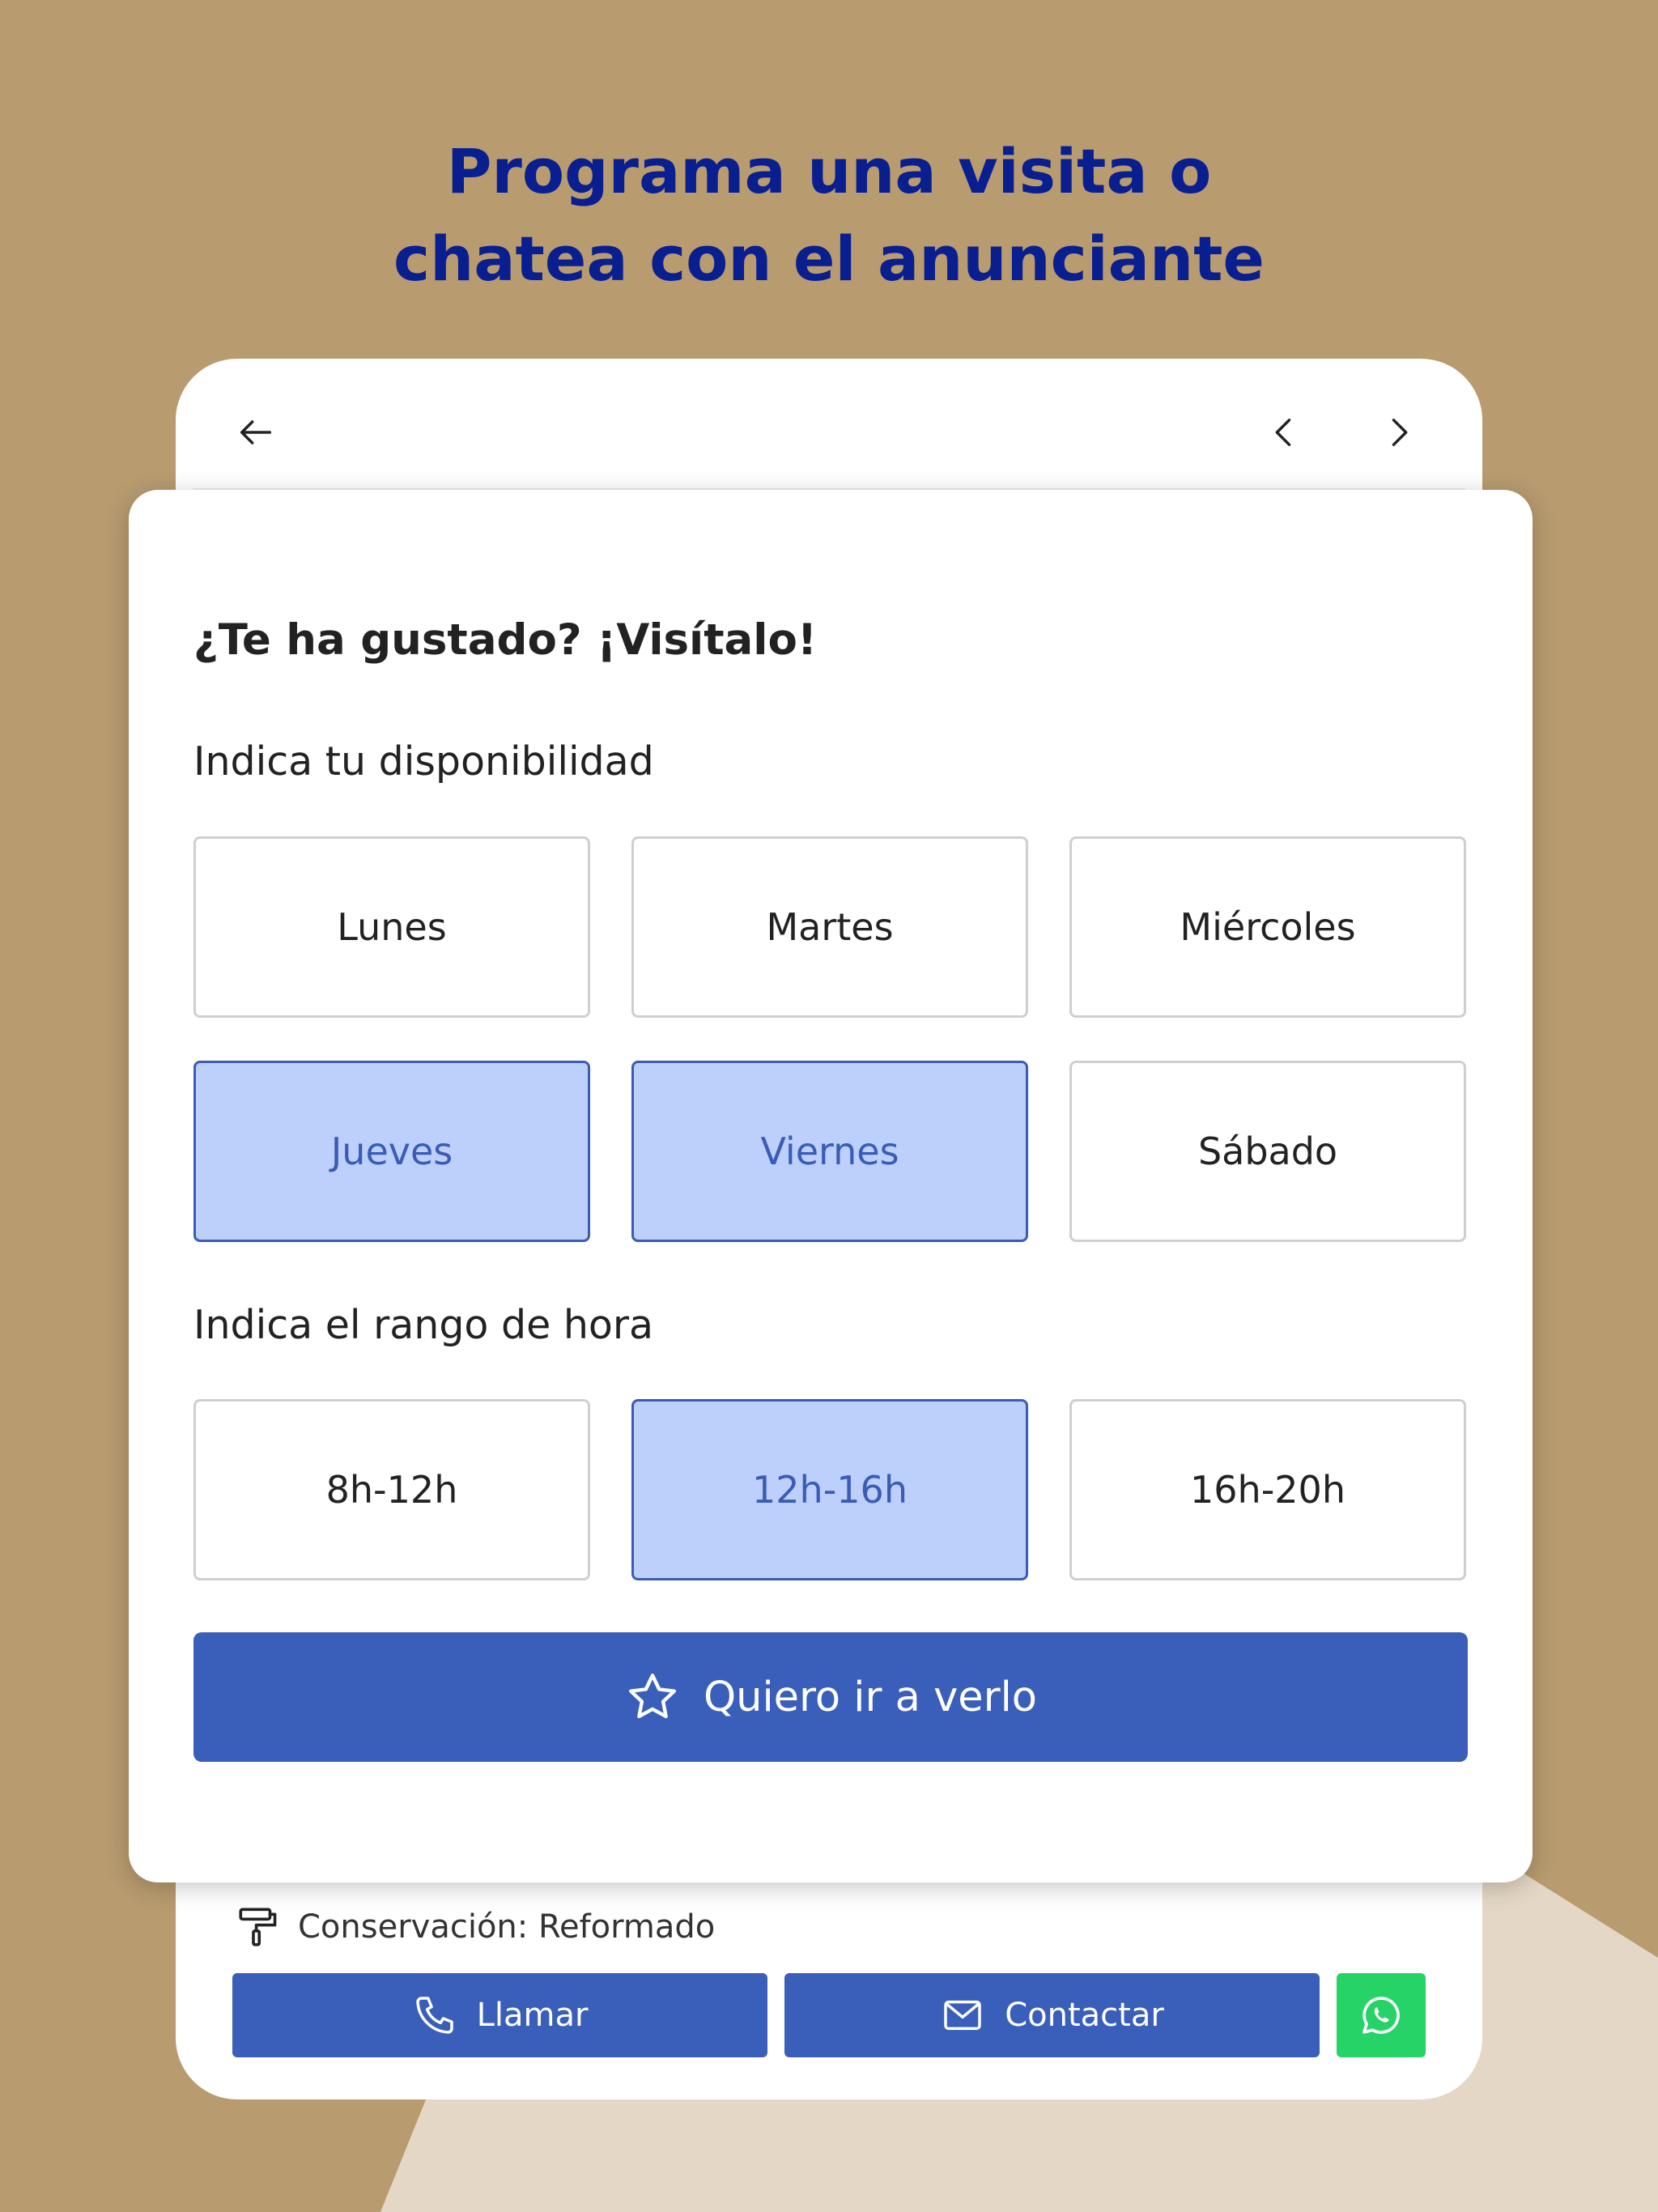 The width and height of the screenshot is (1658, 2212). I want to click on headline-line-2: chatea con el anunciante, so click(829, 259).